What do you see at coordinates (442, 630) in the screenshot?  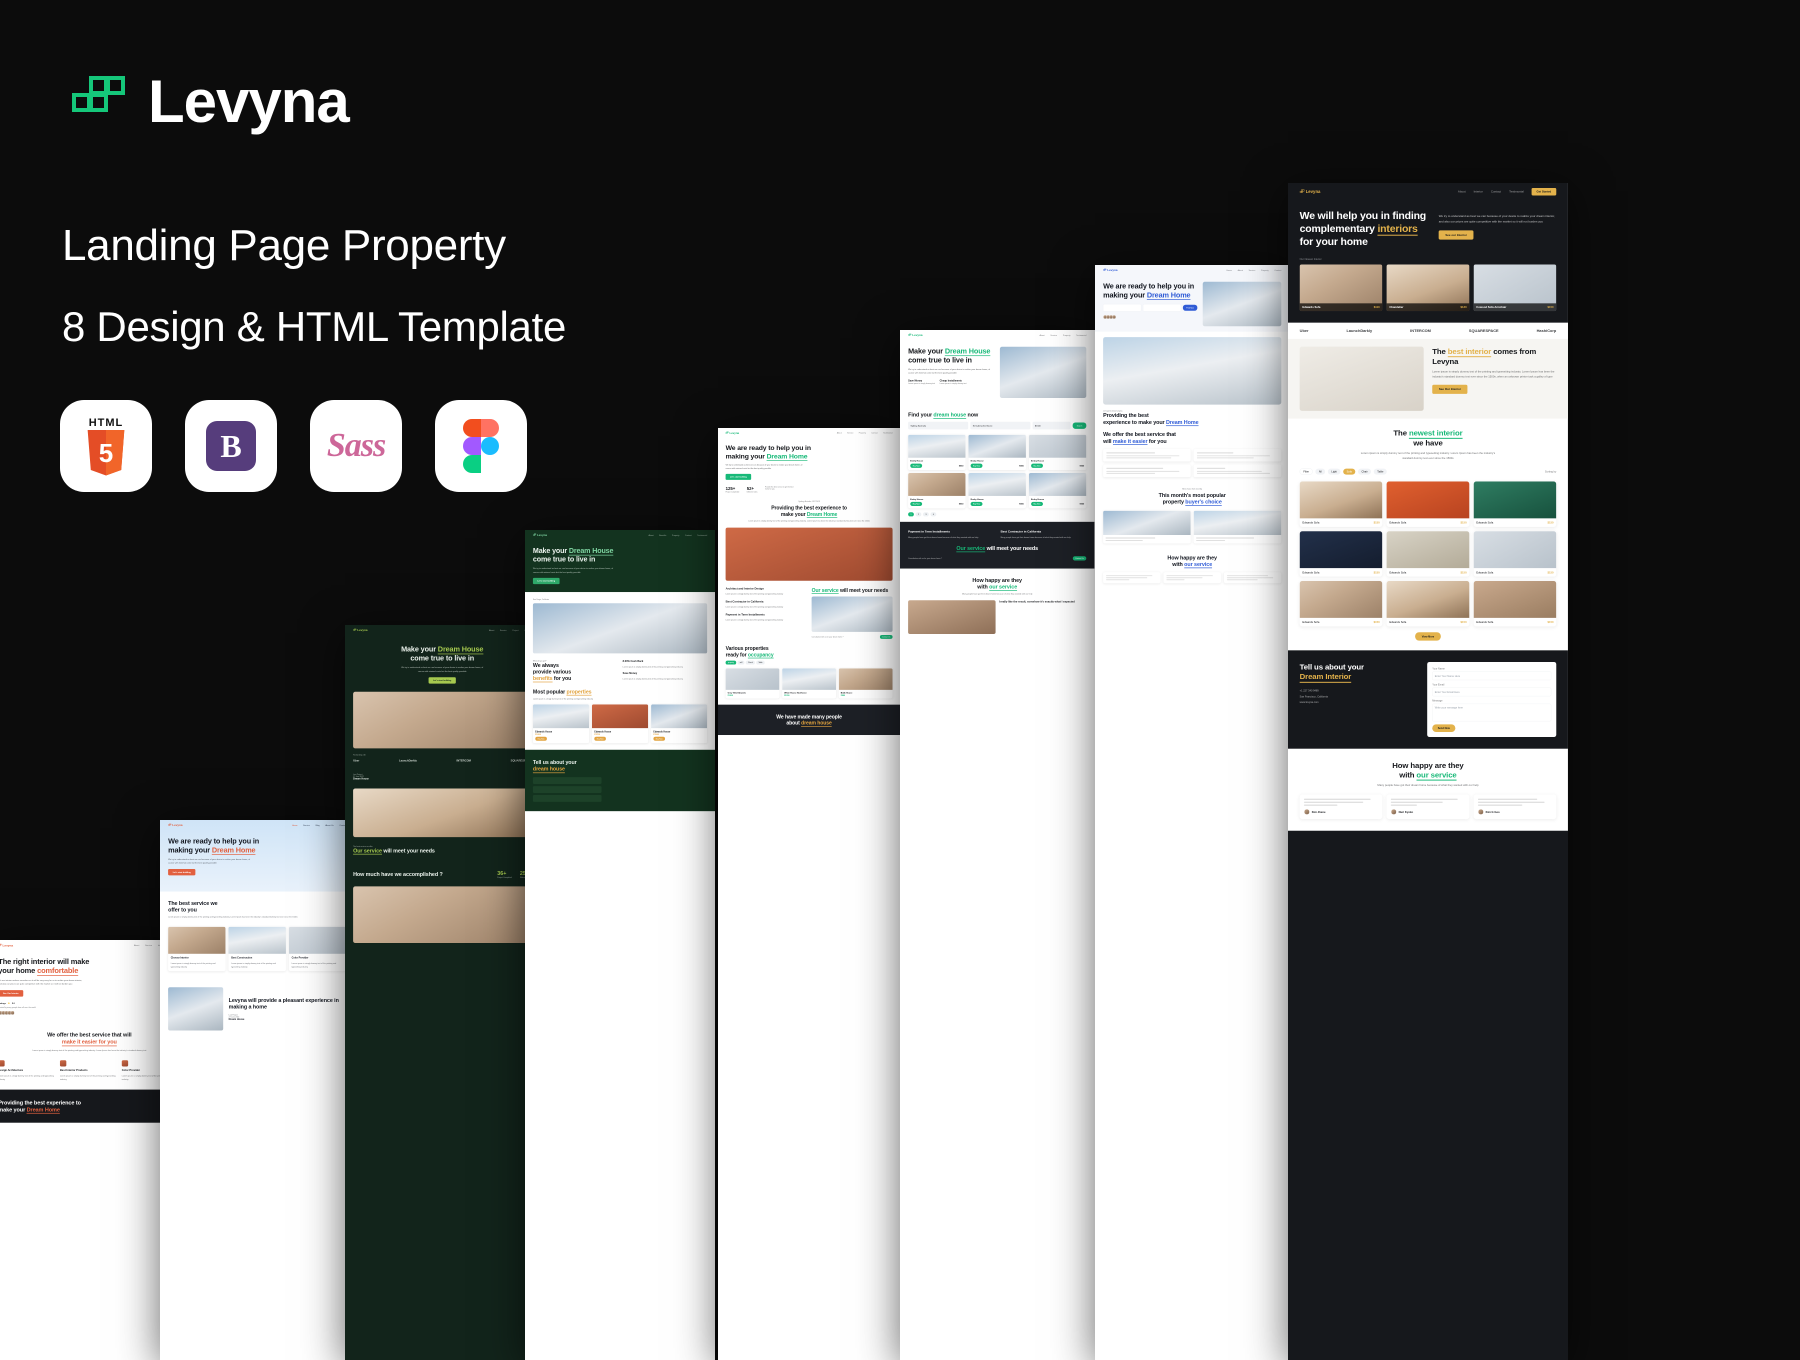 I see `nav-bar: Levyna About Service Project Contact` at bounding box center [442, 630].